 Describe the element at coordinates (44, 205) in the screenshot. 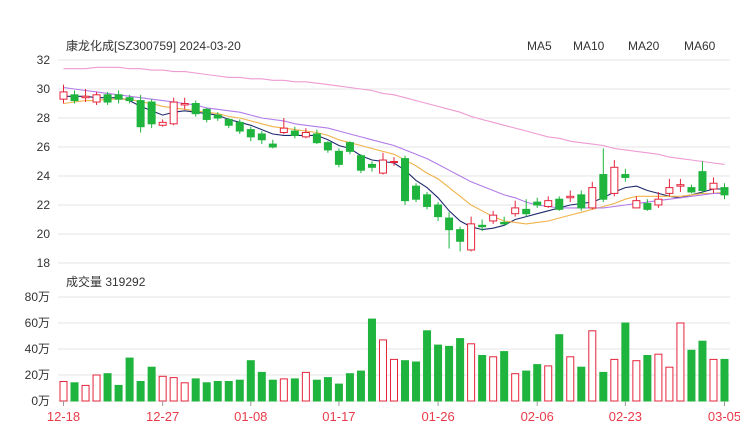

I see `price-y-tick: 22` at that location.